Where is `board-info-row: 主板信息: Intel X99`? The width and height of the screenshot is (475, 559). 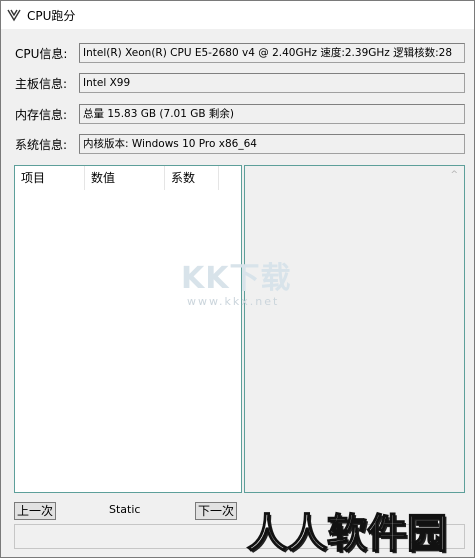
board-info-row: 主板信息: Intel X99 is located at coordinates (240, 83).